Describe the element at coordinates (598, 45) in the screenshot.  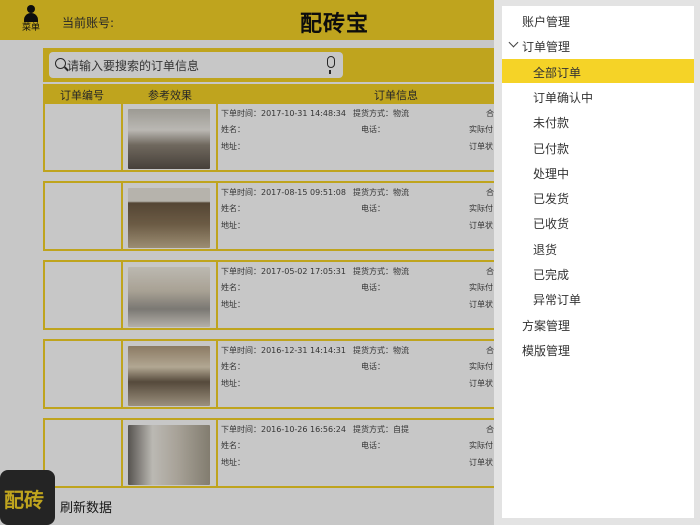
I see `nav-item-1: 订单管理` at that location.